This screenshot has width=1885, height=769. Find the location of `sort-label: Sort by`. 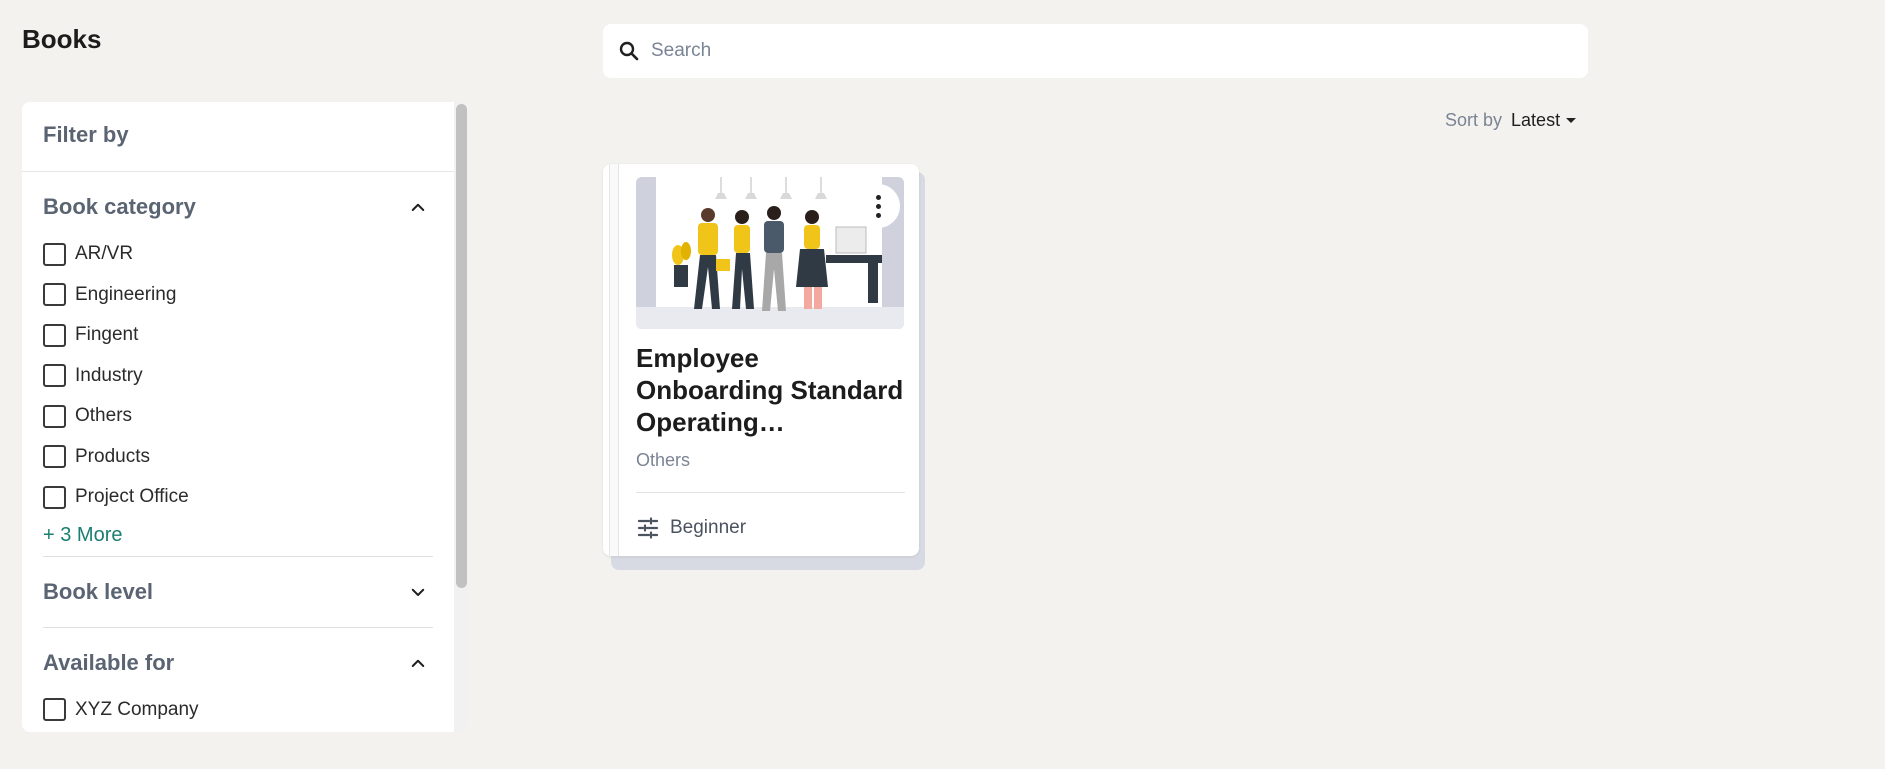

sort-label: Sort by is located at coordinates (1474, 120).